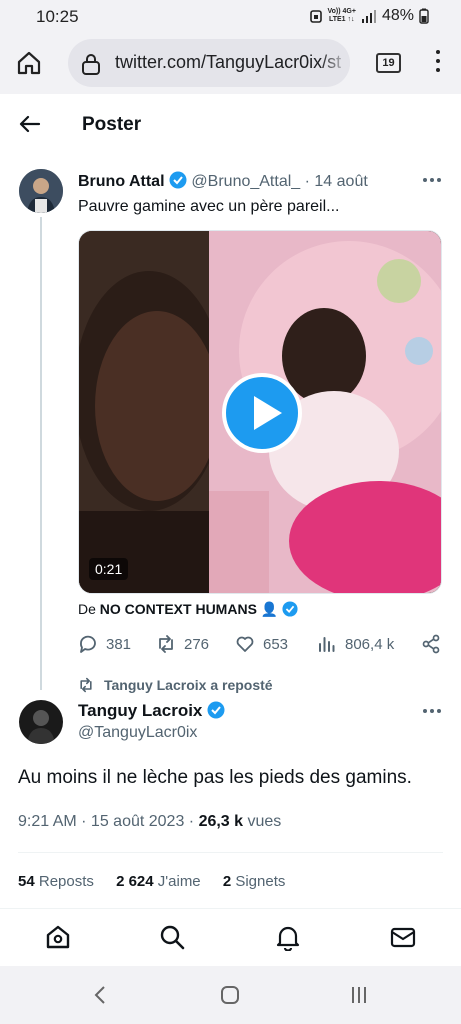 This screenshot has height=1024, width=461. I want to click on tweet2-header: Tanguy Lacroix, so click(151, 711).